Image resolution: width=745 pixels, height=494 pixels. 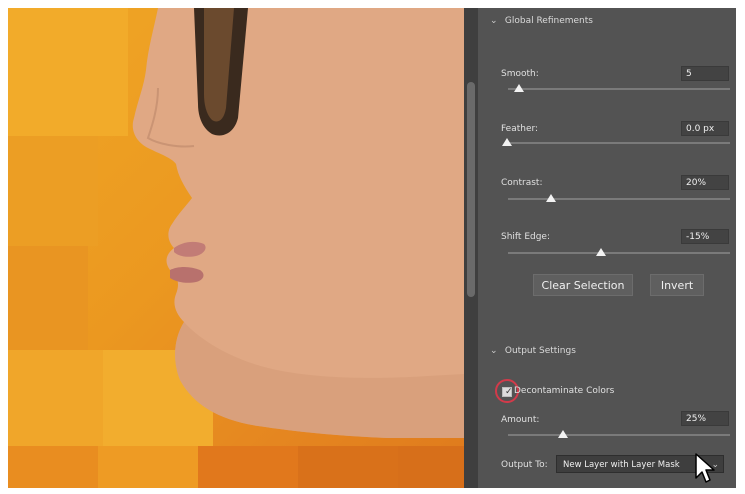 I want to click on scrollbar-thumb, so click(x=471, y=189).